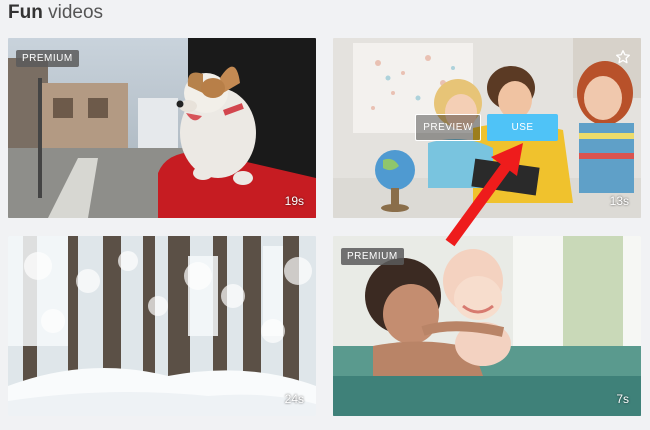 This screenshot has height=430, width=650. What do you see at coordinates (76, 12) in the screenshot?
I see `section-title-rest: videos` at bounding box center [76, 12].